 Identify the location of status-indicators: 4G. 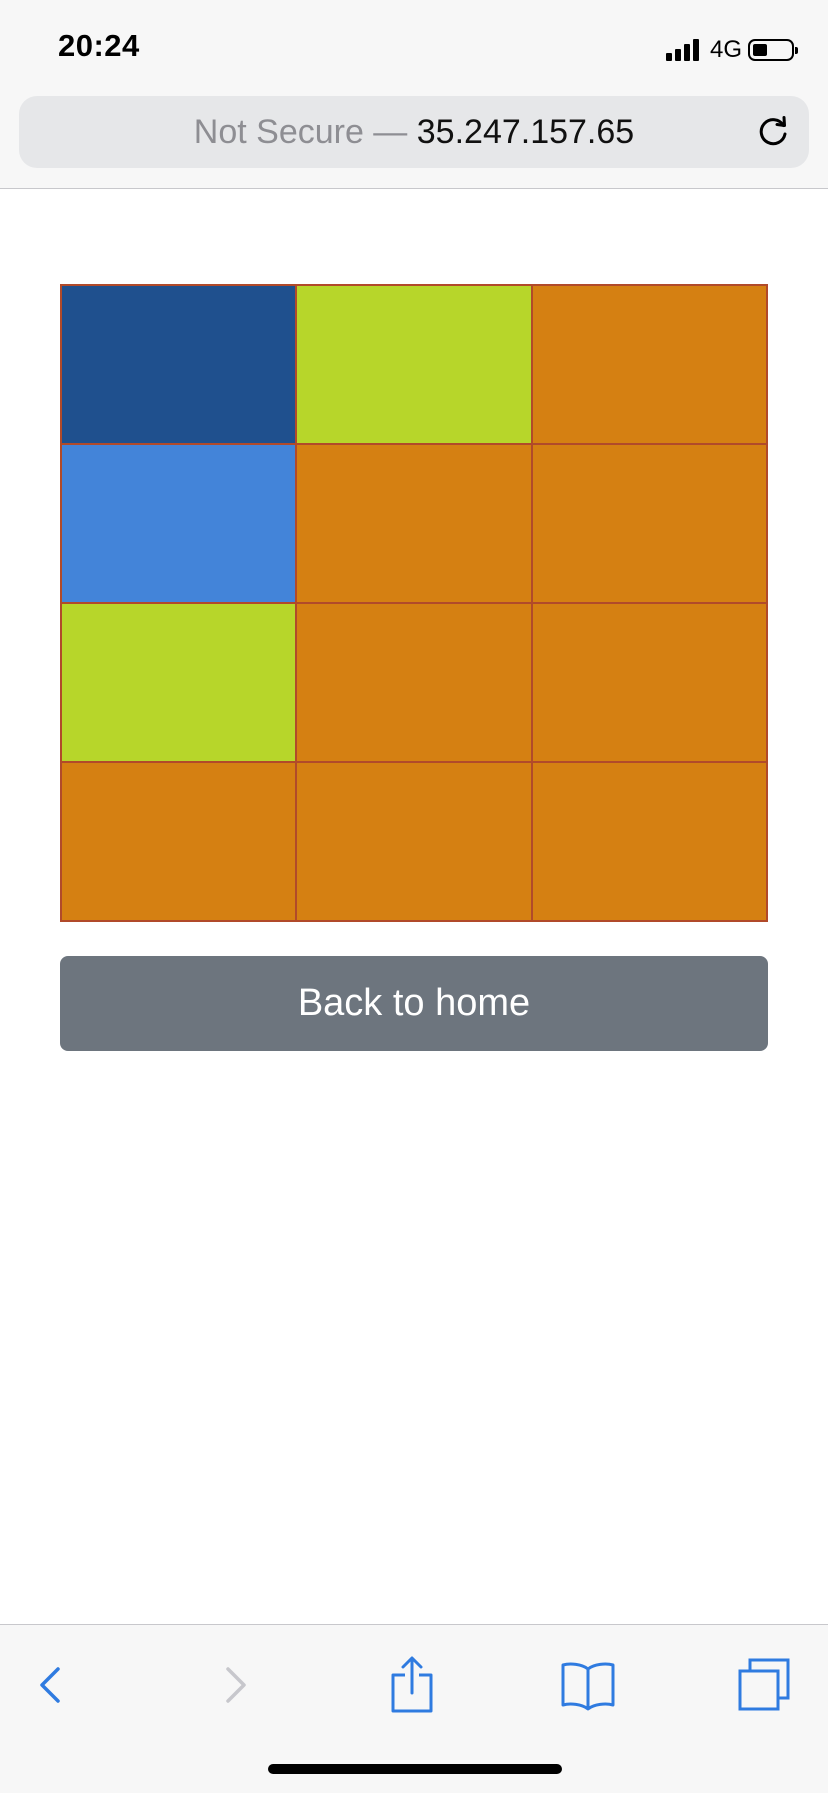
(731, 50).